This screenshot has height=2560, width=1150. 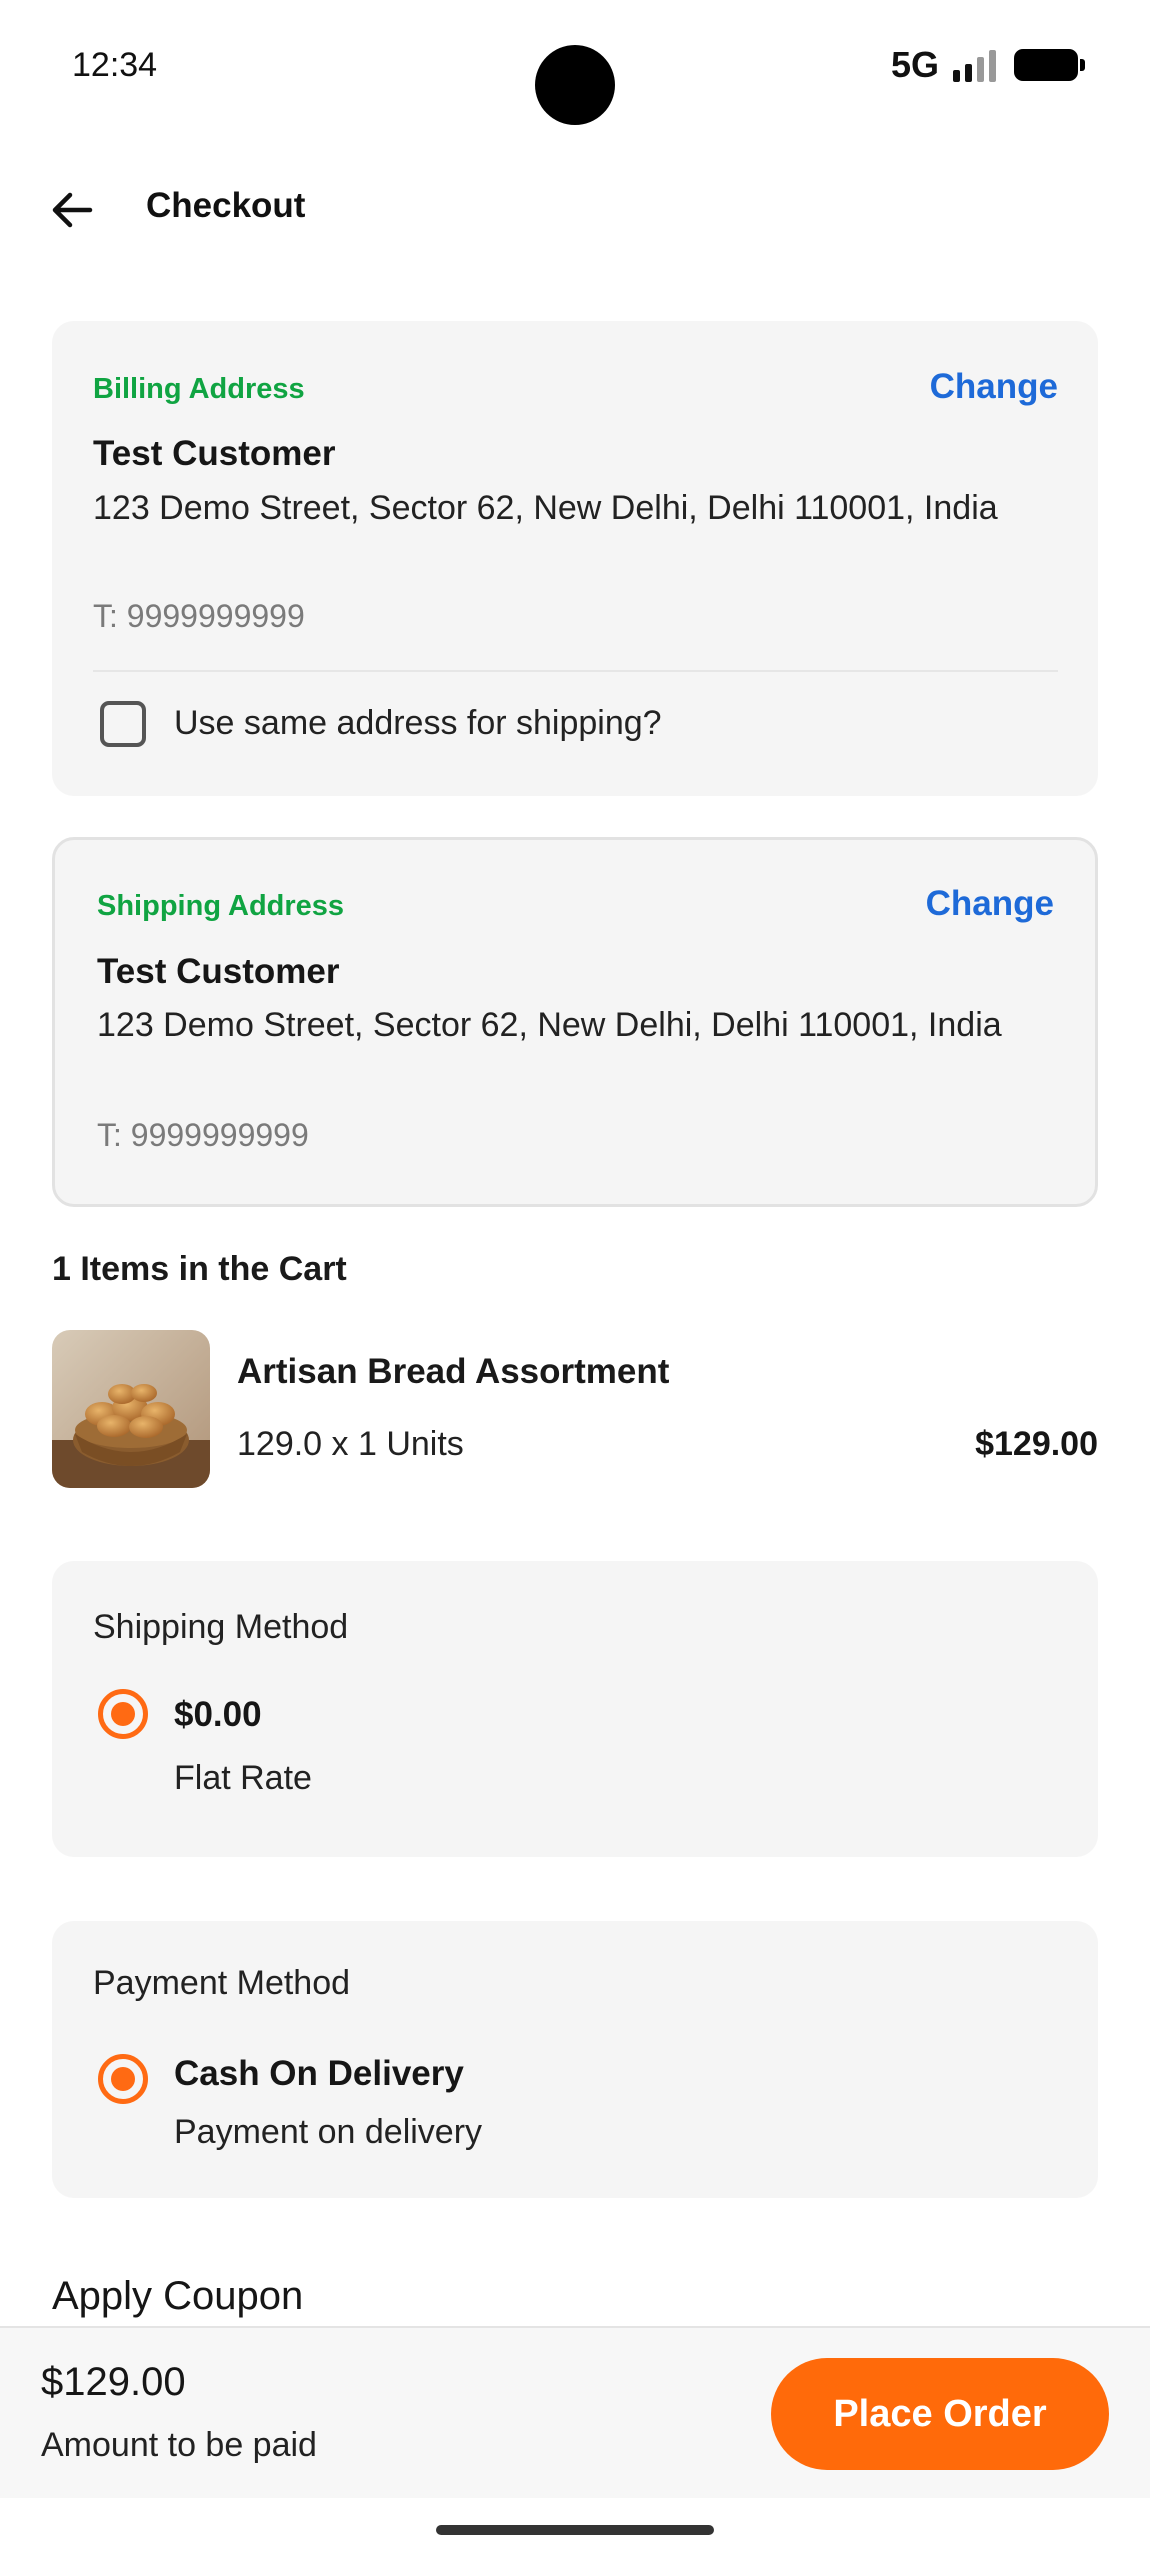 What do you see at coordinates (222, 1983) in the screenshot?
I see `payment-method-title: Payment Method` at bounding box center [222, 1983].